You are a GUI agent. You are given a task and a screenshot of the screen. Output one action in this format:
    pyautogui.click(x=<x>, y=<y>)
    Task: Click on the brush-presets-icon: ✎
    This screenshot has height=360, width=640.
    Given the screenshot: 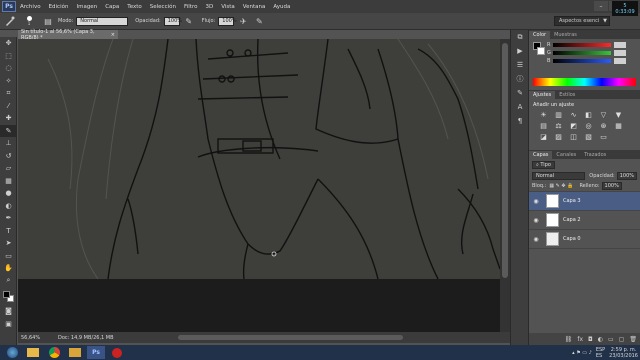 What is the action you would take?
    pyautogui.click(x=520, y=93)
    